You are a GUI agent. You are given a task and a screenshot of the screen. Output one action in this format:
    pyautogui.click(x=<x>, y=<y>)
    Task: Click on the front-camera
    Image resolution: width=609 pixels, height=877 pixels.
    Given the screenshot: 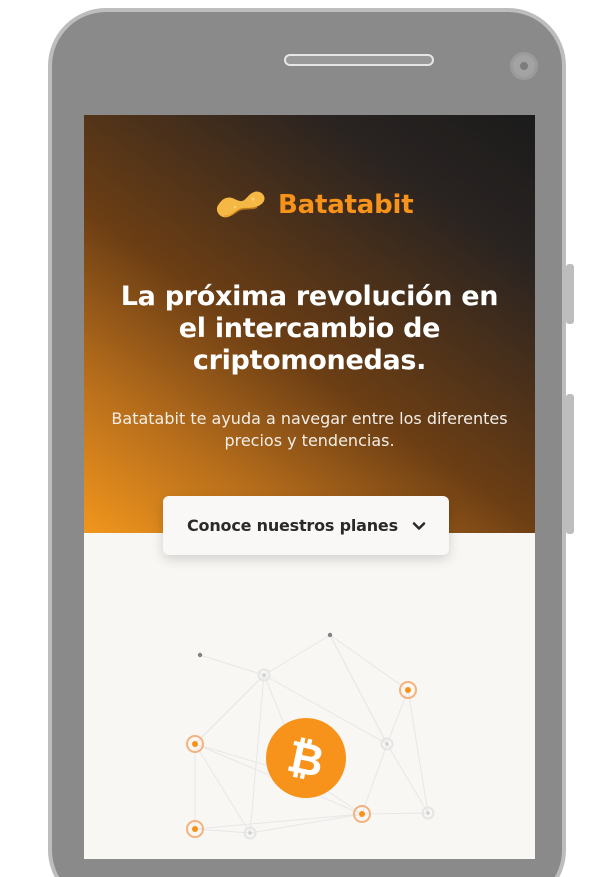 What is the action you would take?
    pyautogui.click(x=524, y=66)
    